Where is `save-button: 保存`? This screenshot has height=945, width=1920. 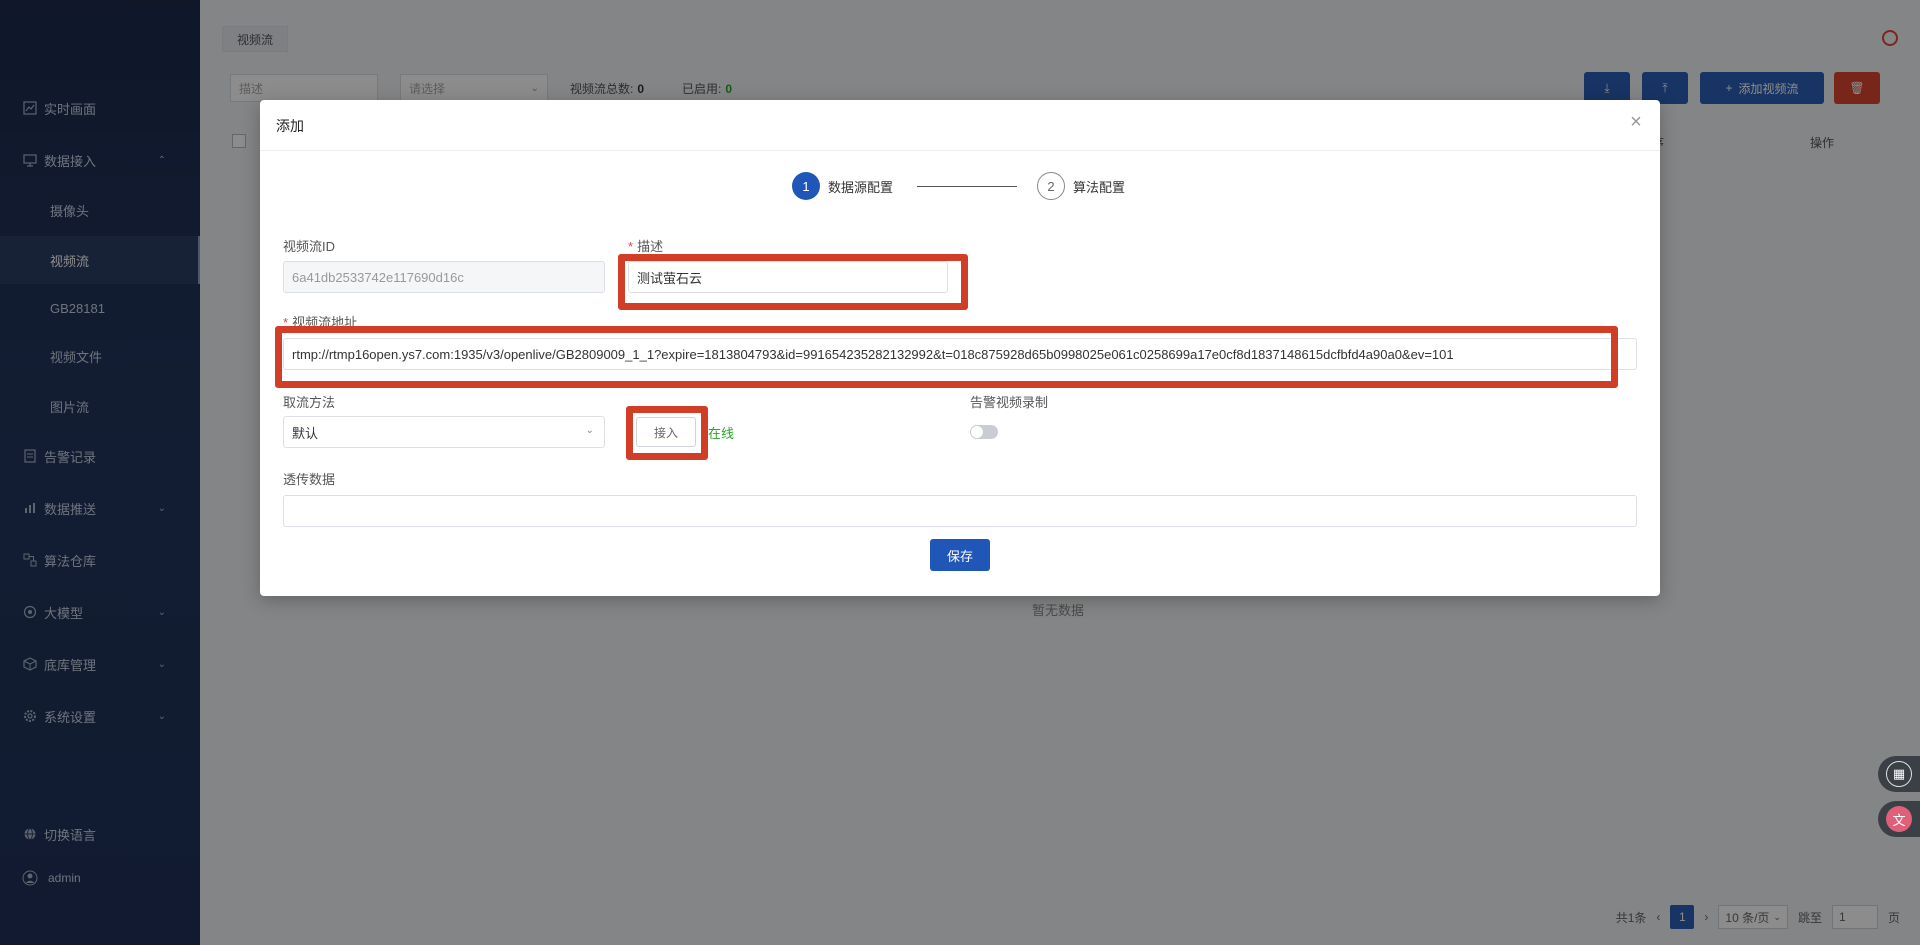
save-button: 保存 is located at coordinates (960, 555).